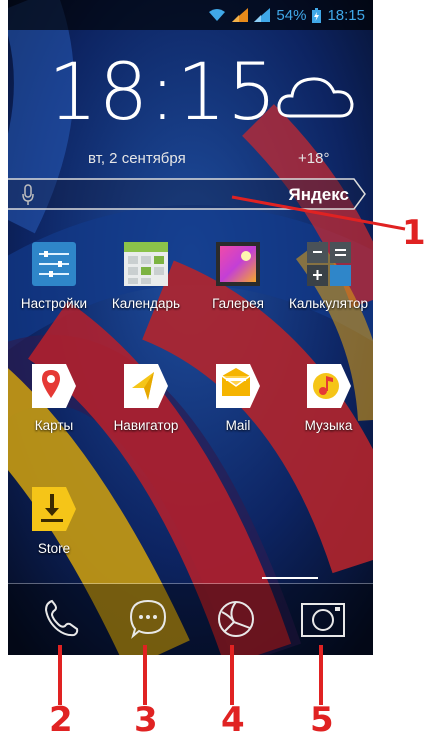 The height and width of the screenshot is (740, 424). What do you see at coordinates (61, 720) in the screenshot?
I see `annotation-2: 2` at bounding box center [61, 720].